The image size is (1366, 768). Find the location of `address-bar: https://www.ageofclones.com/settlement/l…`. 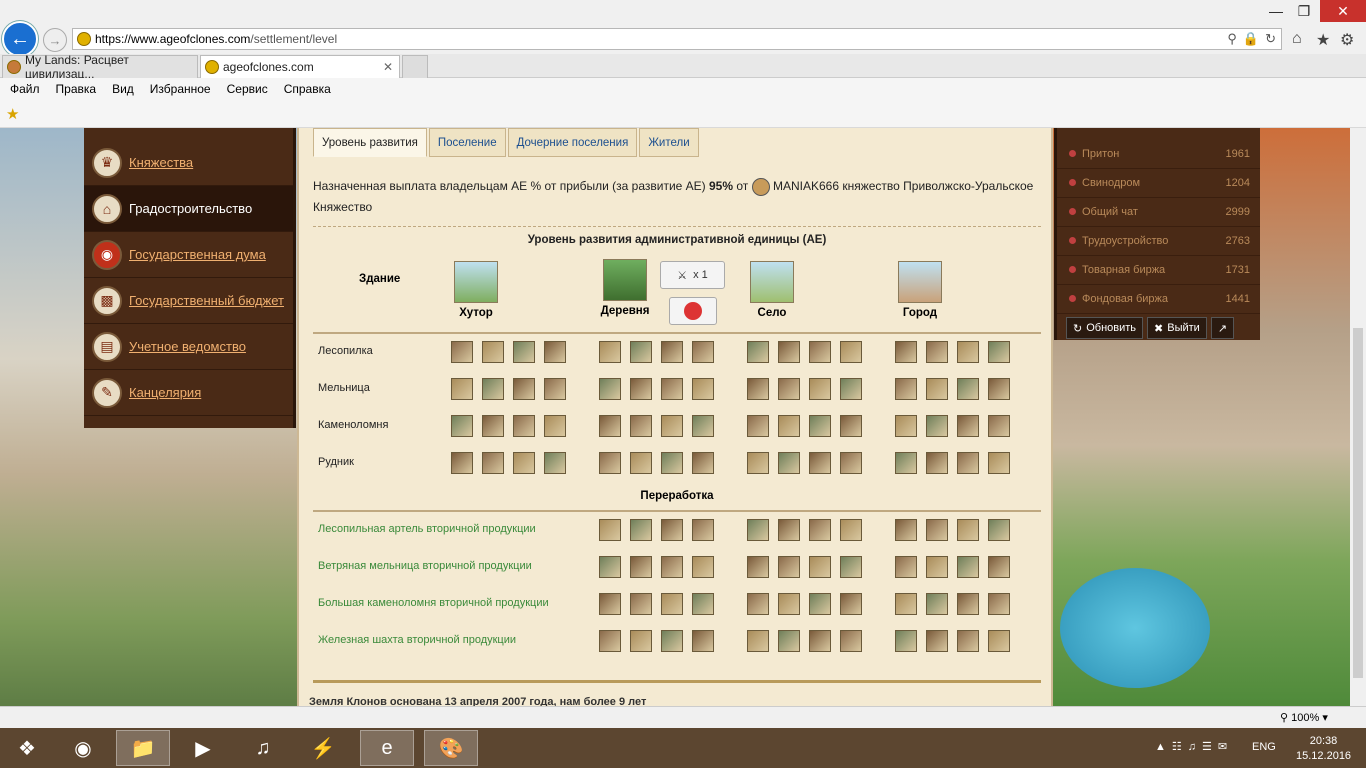

address-bar: https://www.ageofclones.com/settlement/l… is located at coordinates (677, 39).